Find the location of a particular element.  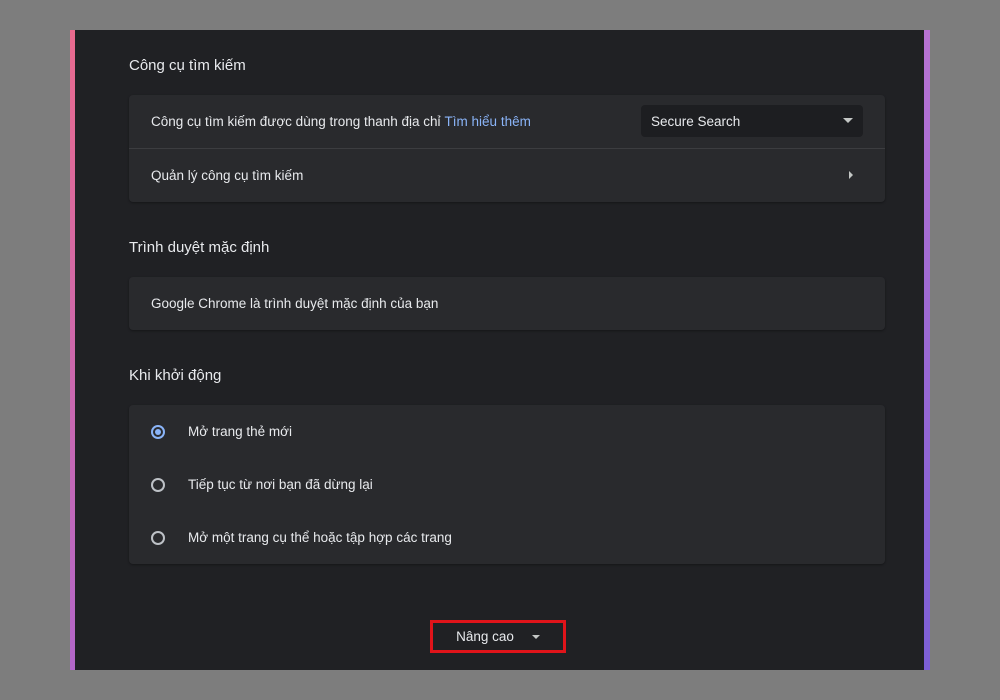

search-engine-select: Secure Search is located at coordinates (752, 121).